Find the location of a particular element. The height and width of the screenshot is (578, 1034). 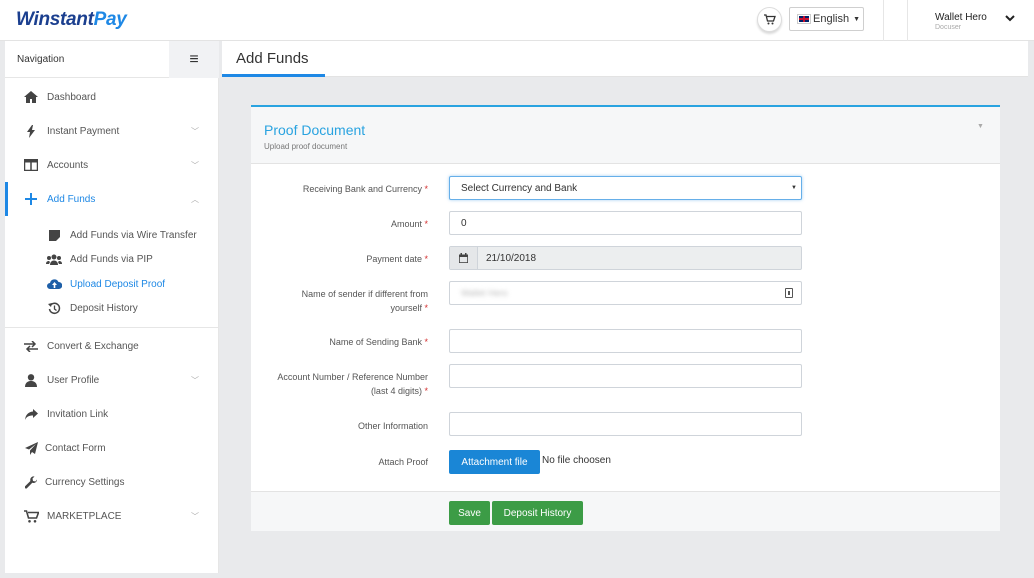

sending-bank-input is located at coordinates (625, 341).